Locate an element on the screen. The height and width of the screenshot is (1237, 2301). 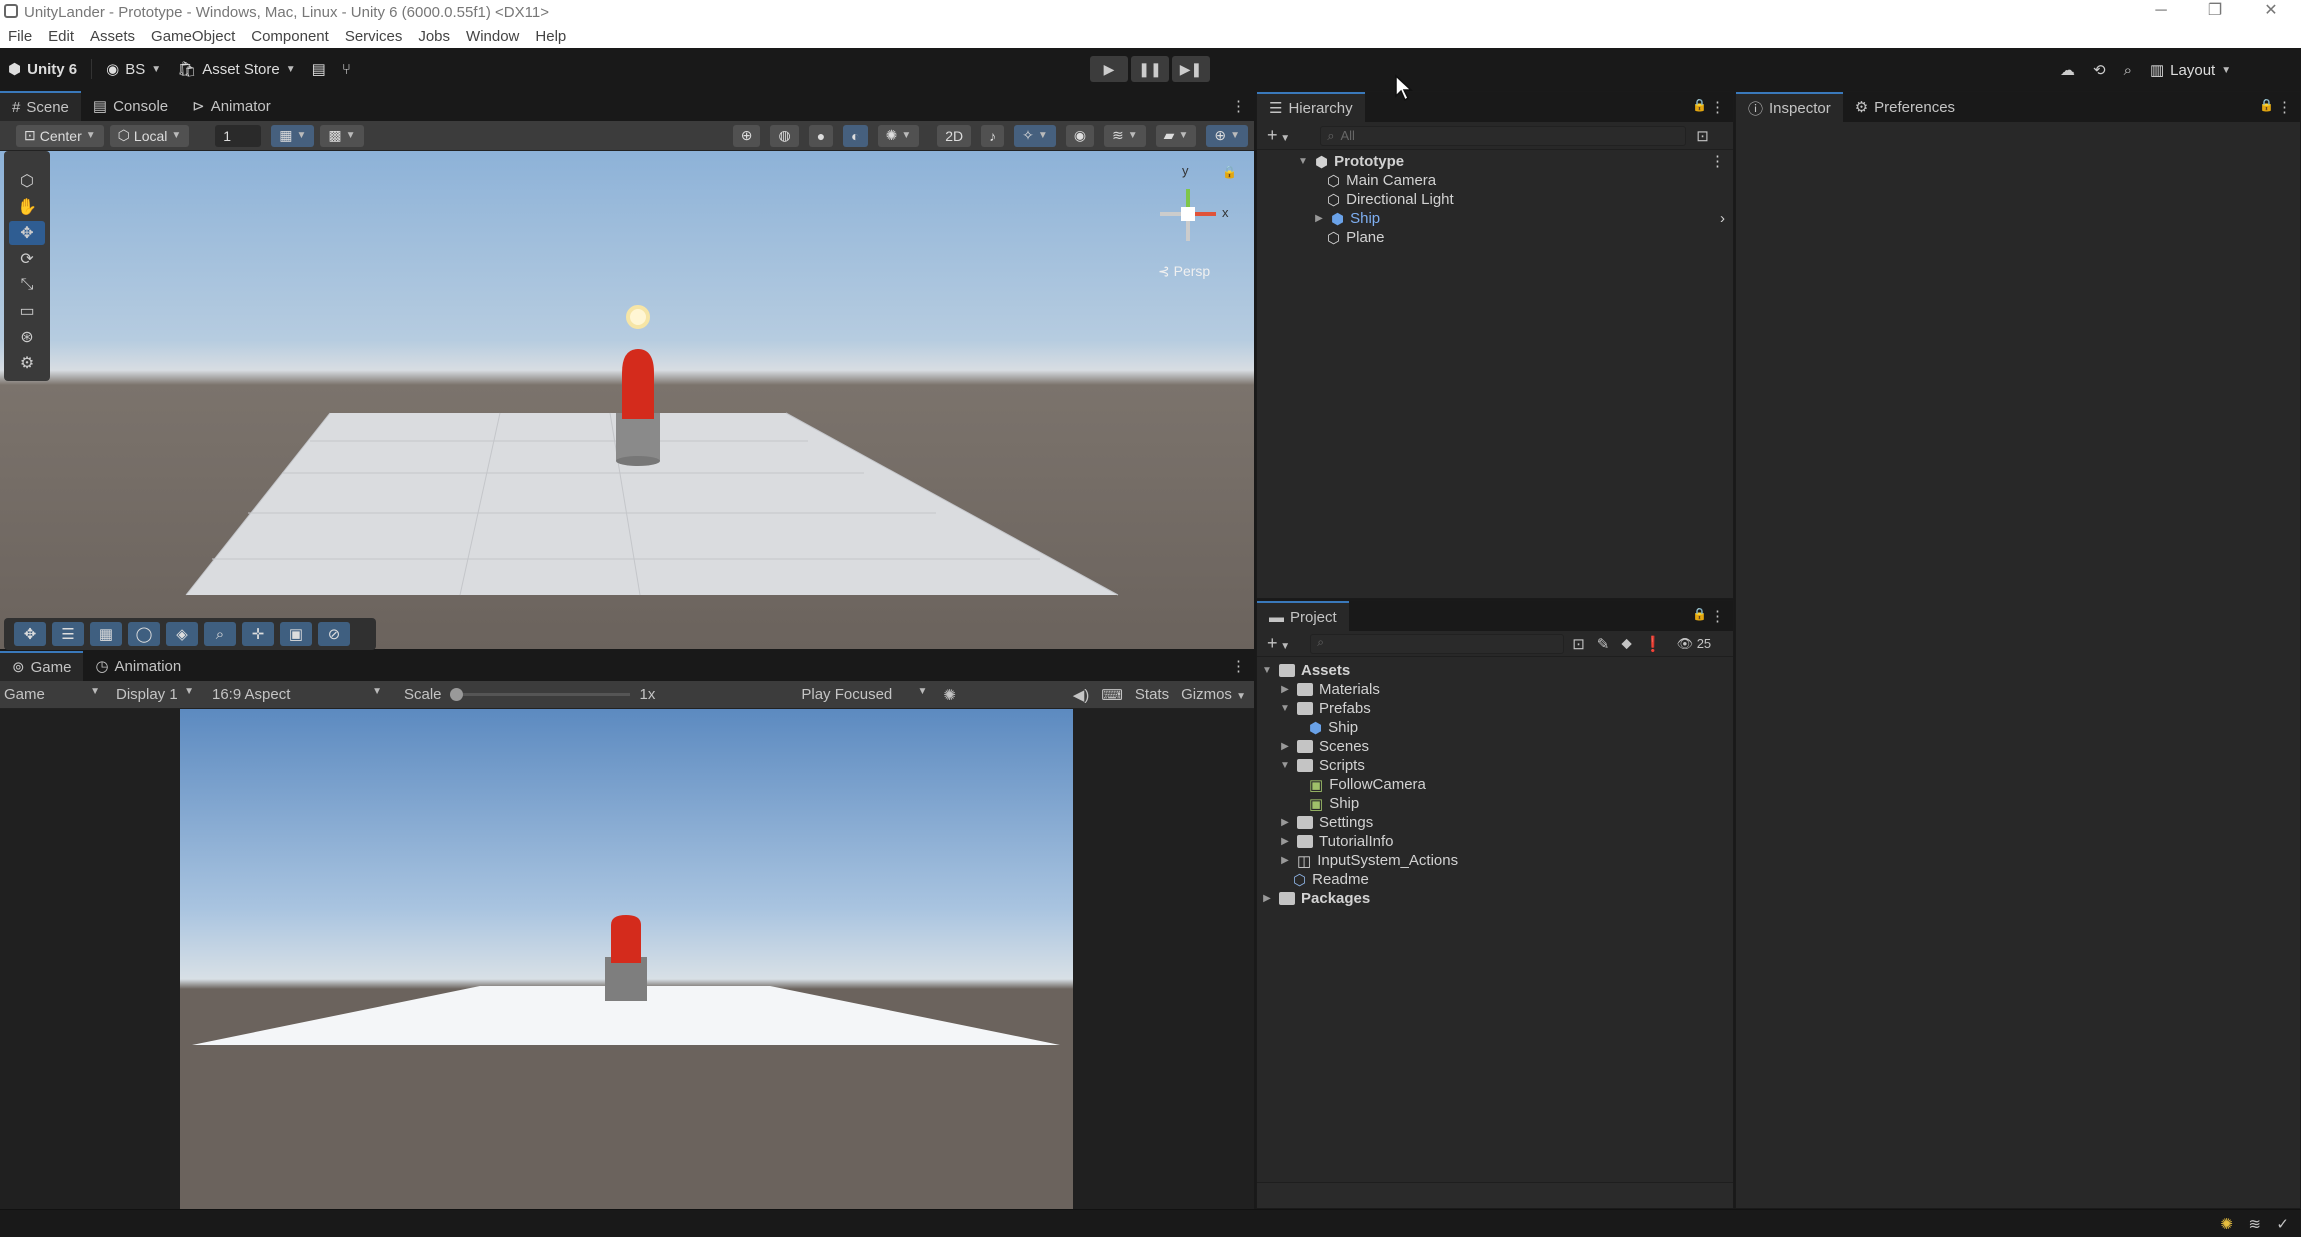
tree-item-directional-light: ⬡ Directional Light is located at coordinates (1390, 199).